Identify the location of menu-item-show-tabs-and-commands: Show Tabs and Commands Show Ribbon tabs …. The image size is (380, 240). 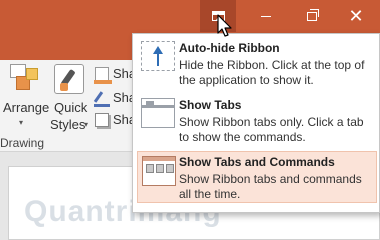
(257, 177).